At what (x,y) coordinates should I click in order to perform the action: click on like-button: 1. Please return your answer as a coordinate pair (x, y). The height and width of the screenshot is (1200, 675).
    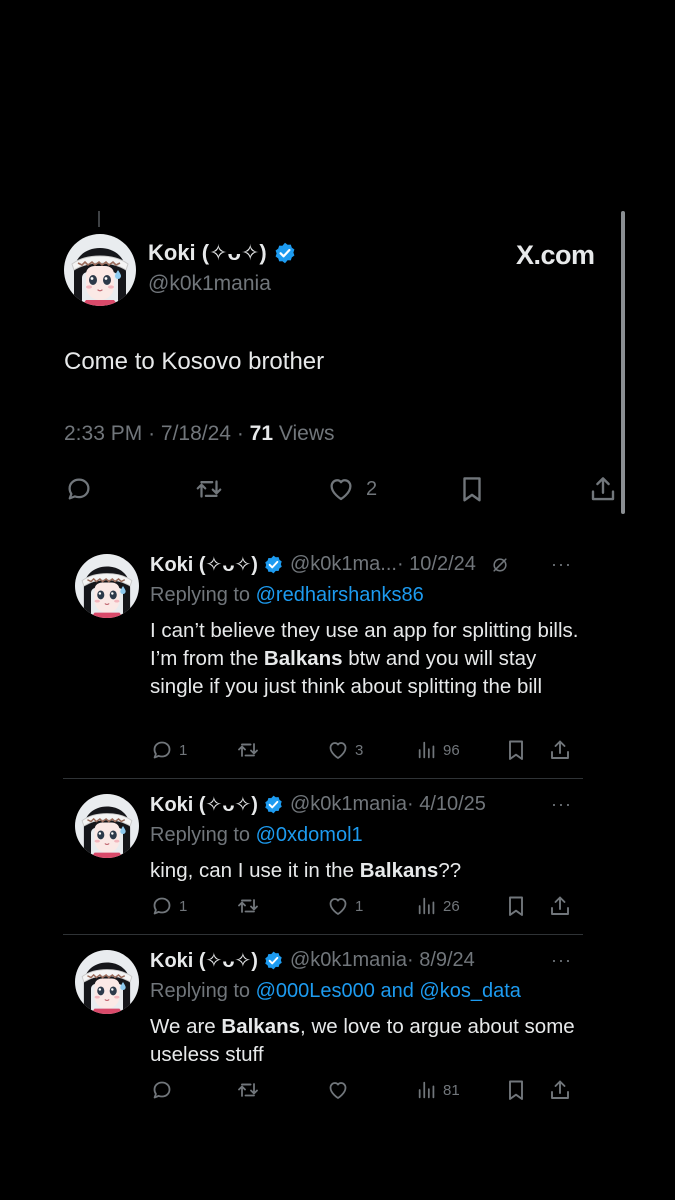
    Looking at the image, I should click on (344, 906).